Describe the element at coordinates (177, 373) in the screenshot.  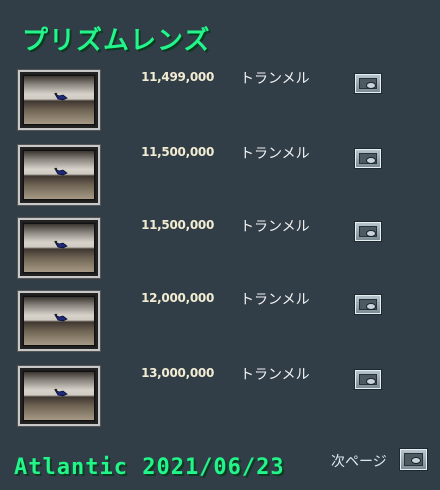
I see `listing-price: 13,000,000` at that location.